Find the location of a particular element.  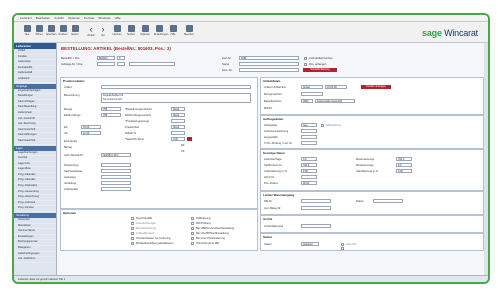

status-field: angelegt is located at coordinates (310, 244).